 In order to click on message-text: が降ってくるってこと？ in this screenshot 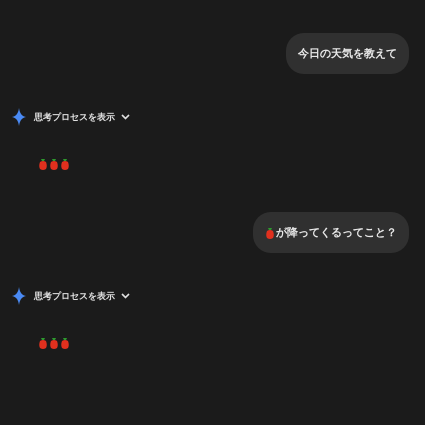, I will do `click(336, 232)`.